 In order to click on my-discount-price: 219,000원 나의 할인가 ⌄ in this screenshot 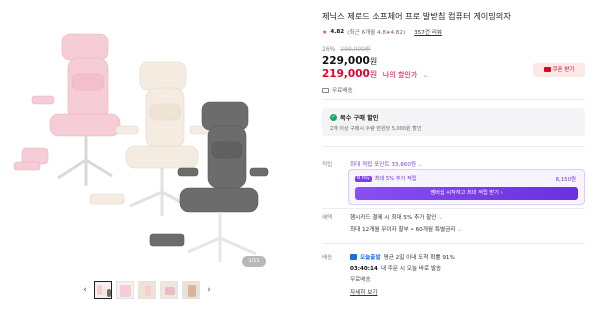, I will do `click(375, 74)`.